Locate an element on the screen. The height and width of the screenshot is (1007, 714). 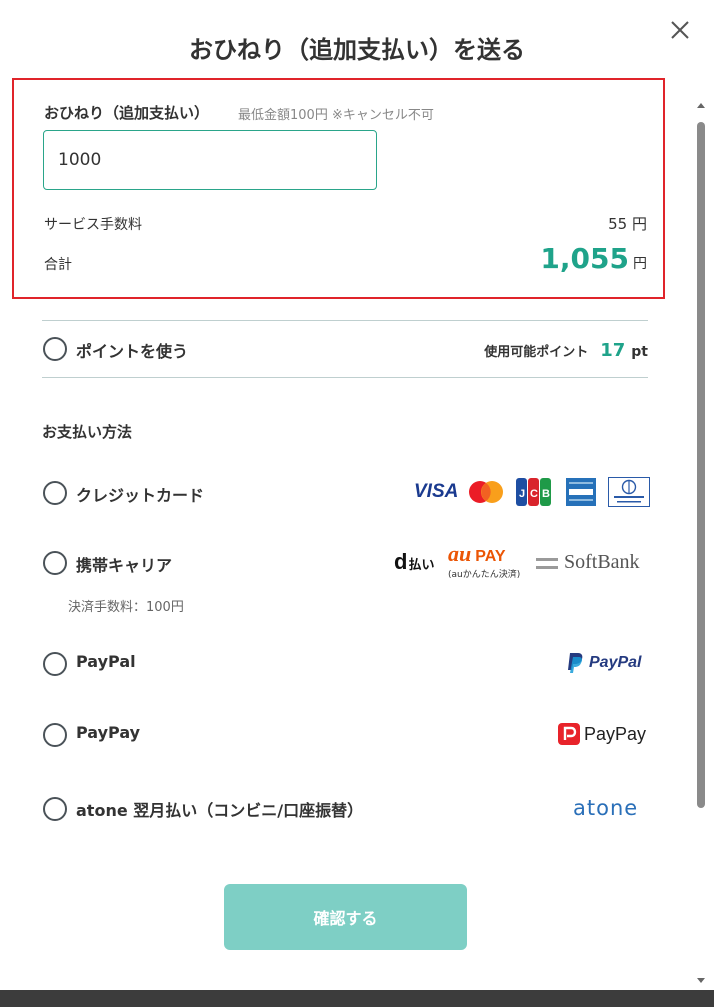
available-points-unit: pt is located at coordinates (639, 352).